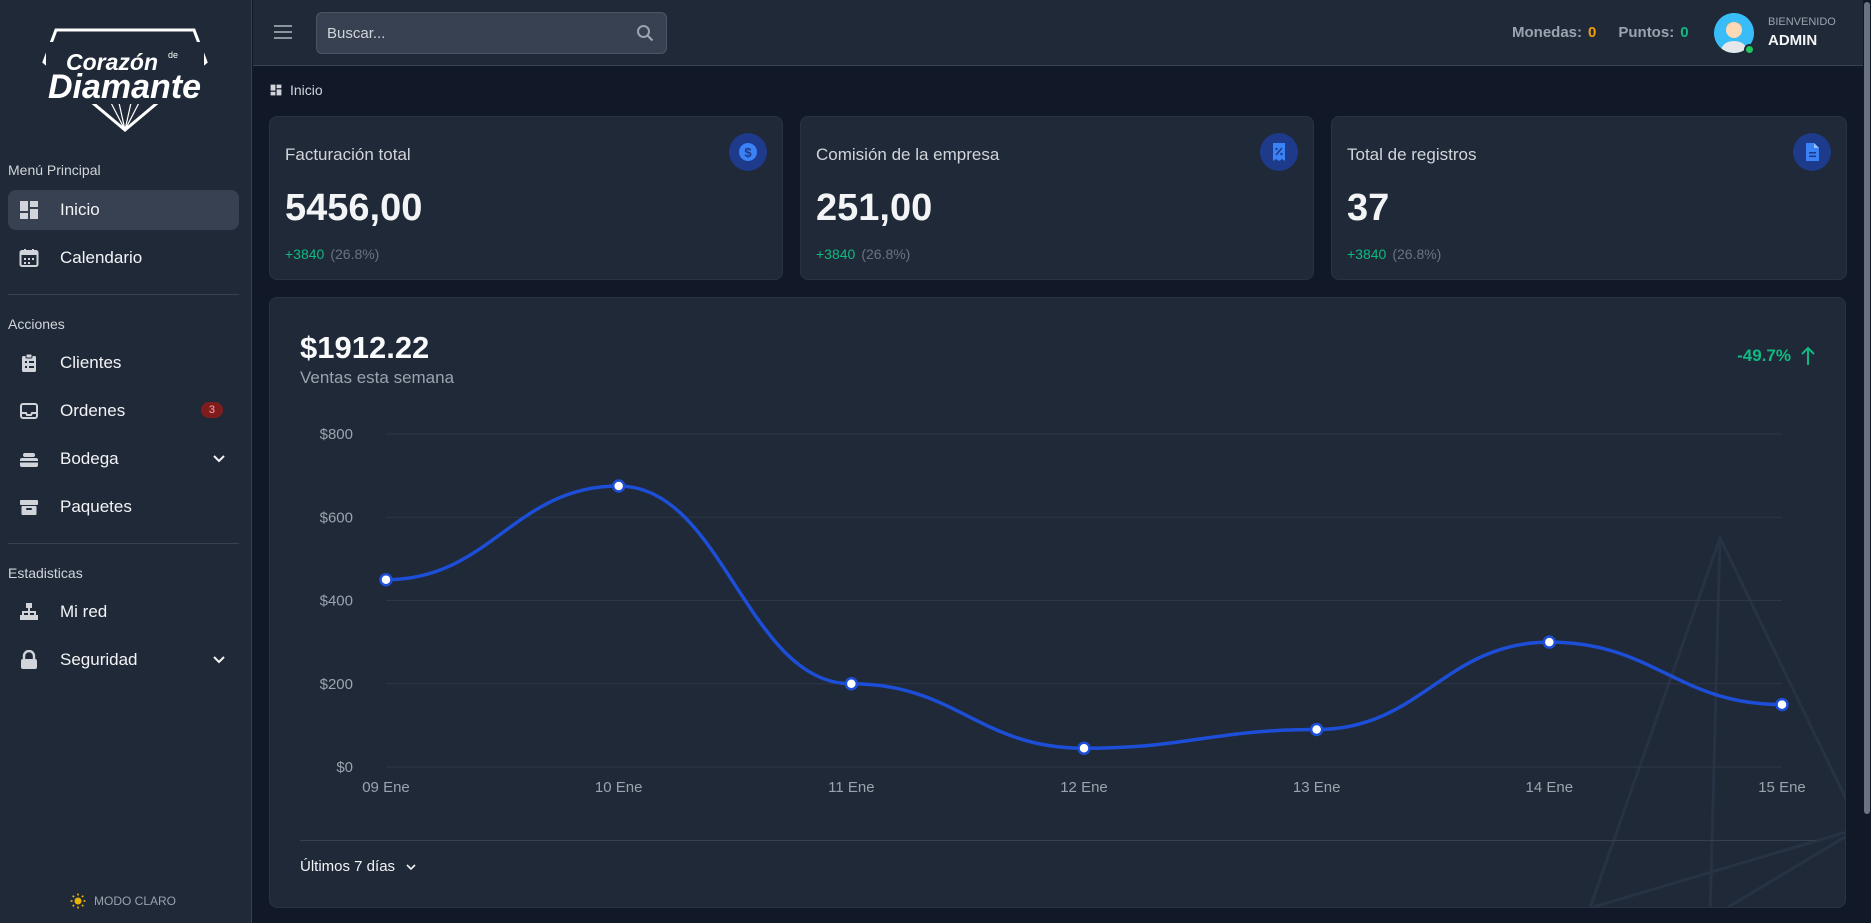 This screenshot has width=1871, height=923. Describe the element at coordinates (851, 787) in the screenshot. I see `x-tick-label: 11 Ene` at that location.